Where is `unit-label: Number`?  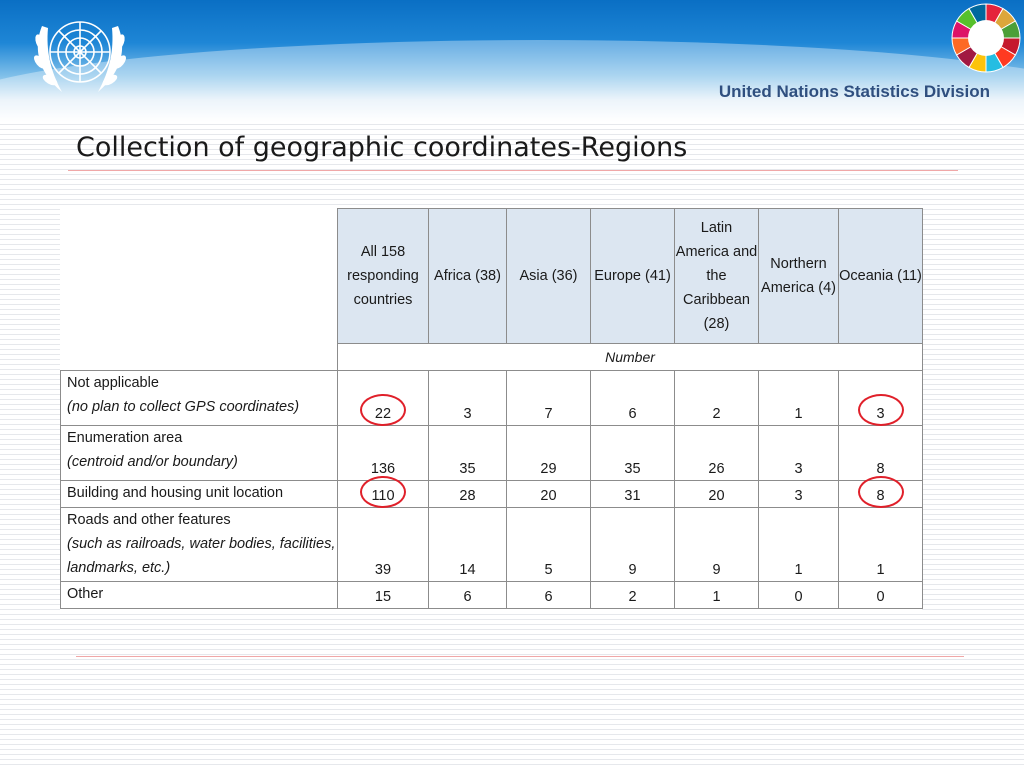
unit-label: Number is located at coordinates (630, 357).